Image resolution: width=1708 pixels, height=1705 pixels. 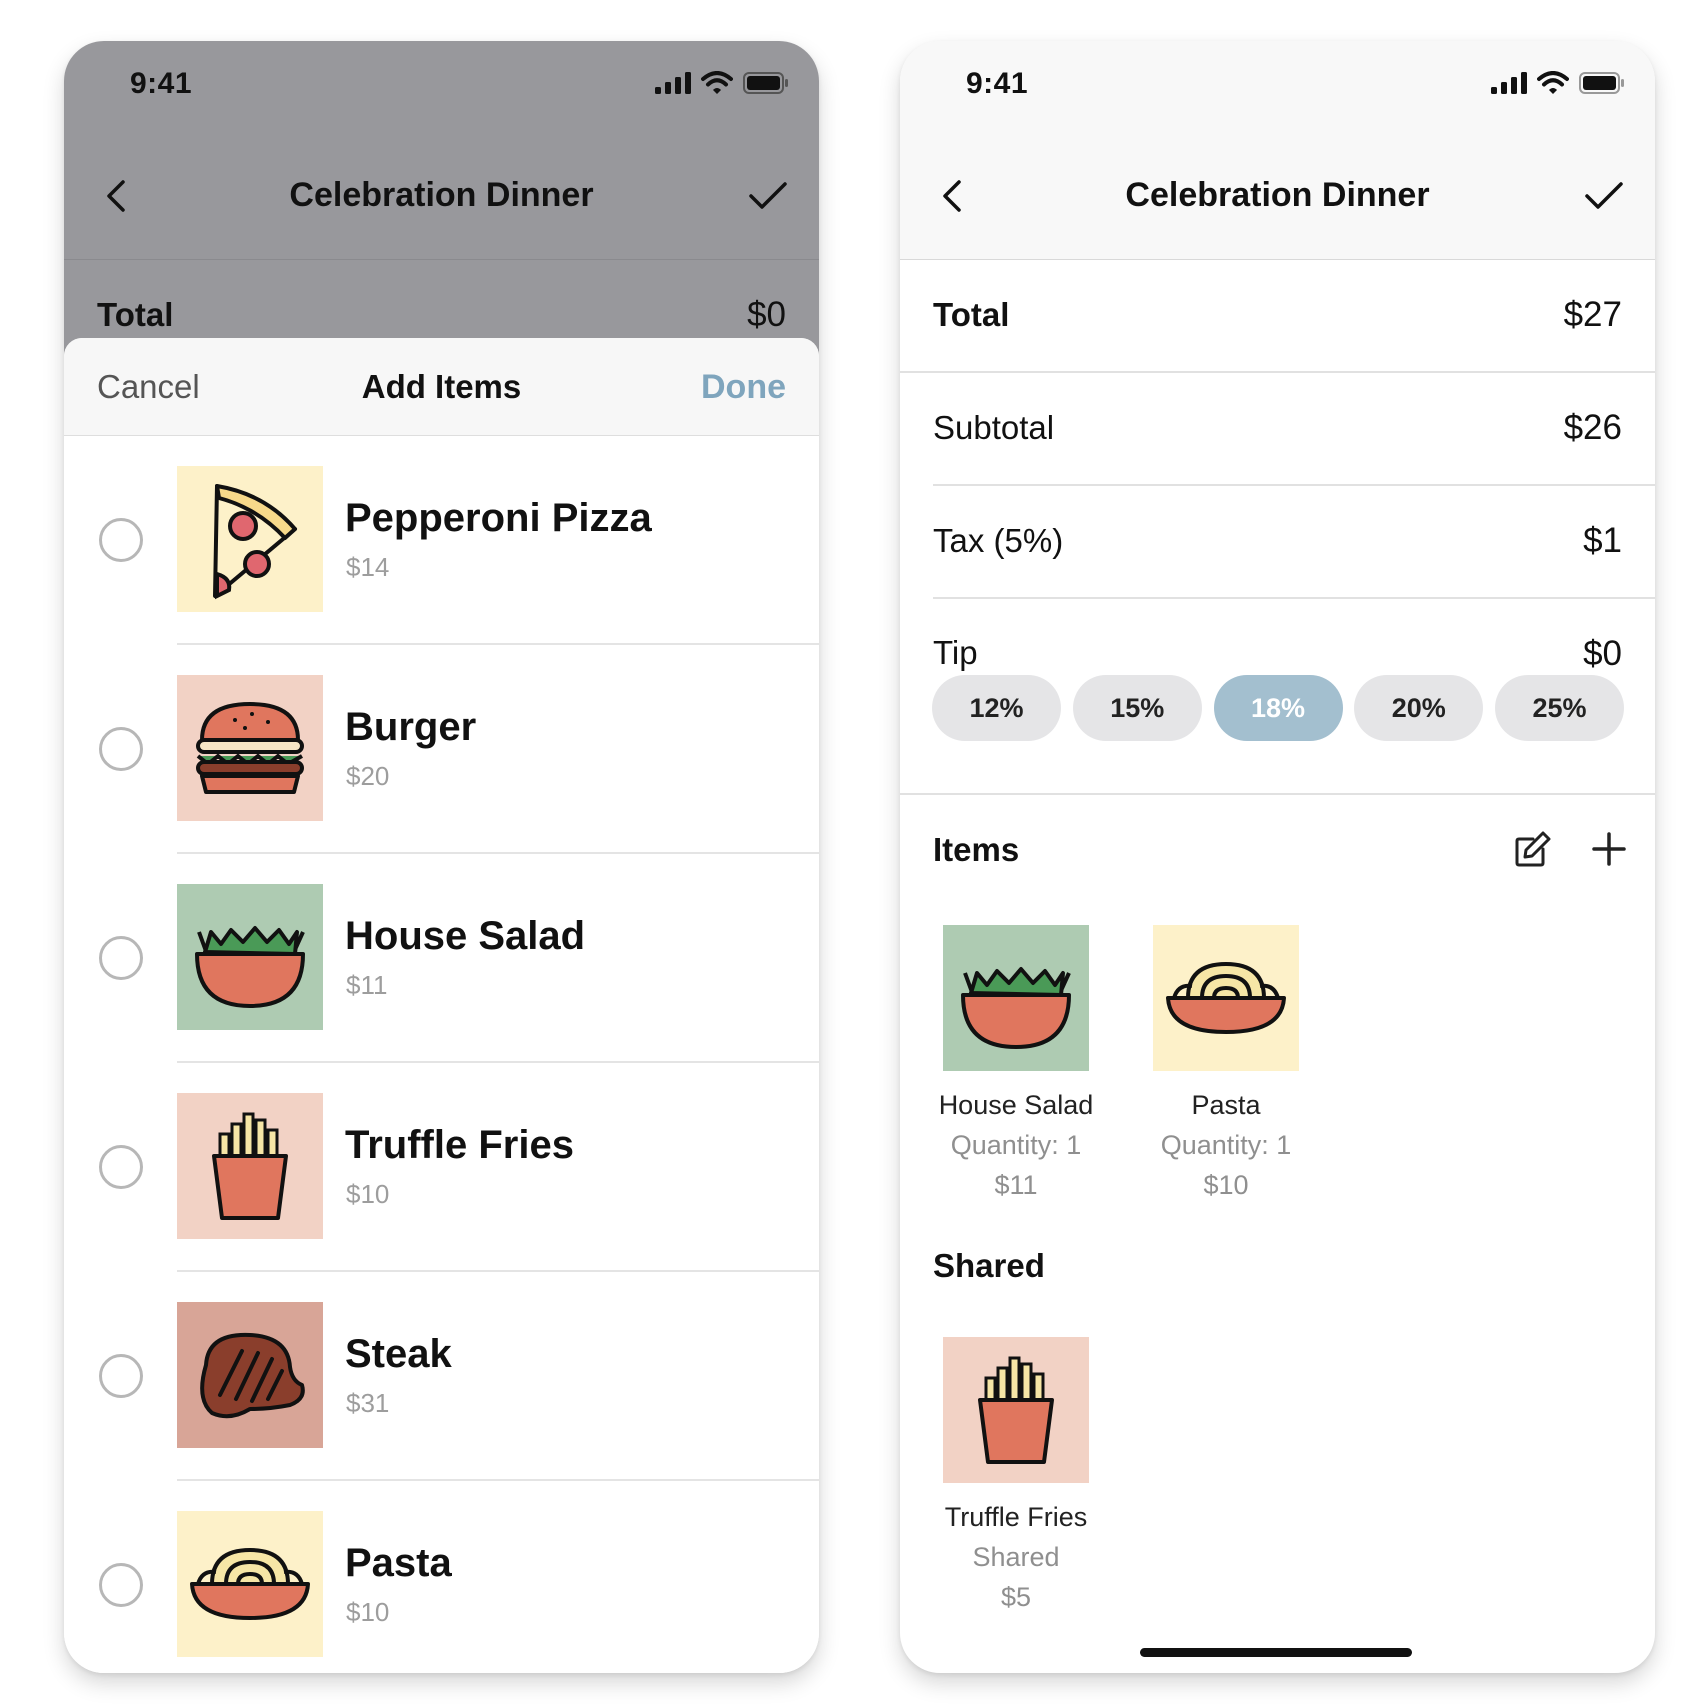 I want to click on tax-value: $1, so click(x=1602, y=540).